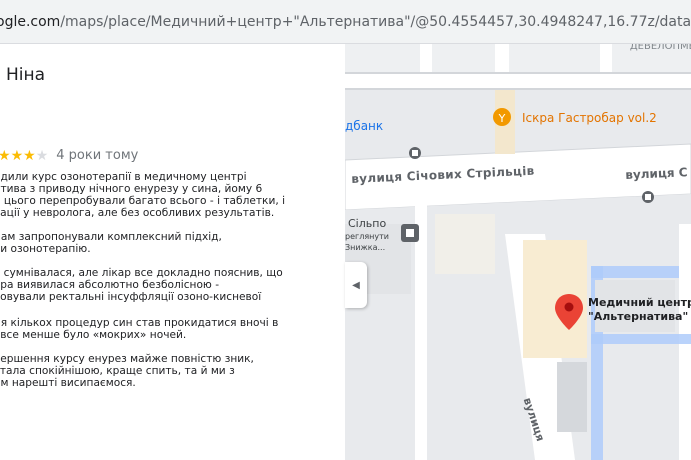 Image resolution: width=691 pixels, height=460 pixels. What do you see at coordinates (68, 383) in the screenshot?
I see `review-line: ом нарешті висипаємося.` at bounding box center [68, 383].